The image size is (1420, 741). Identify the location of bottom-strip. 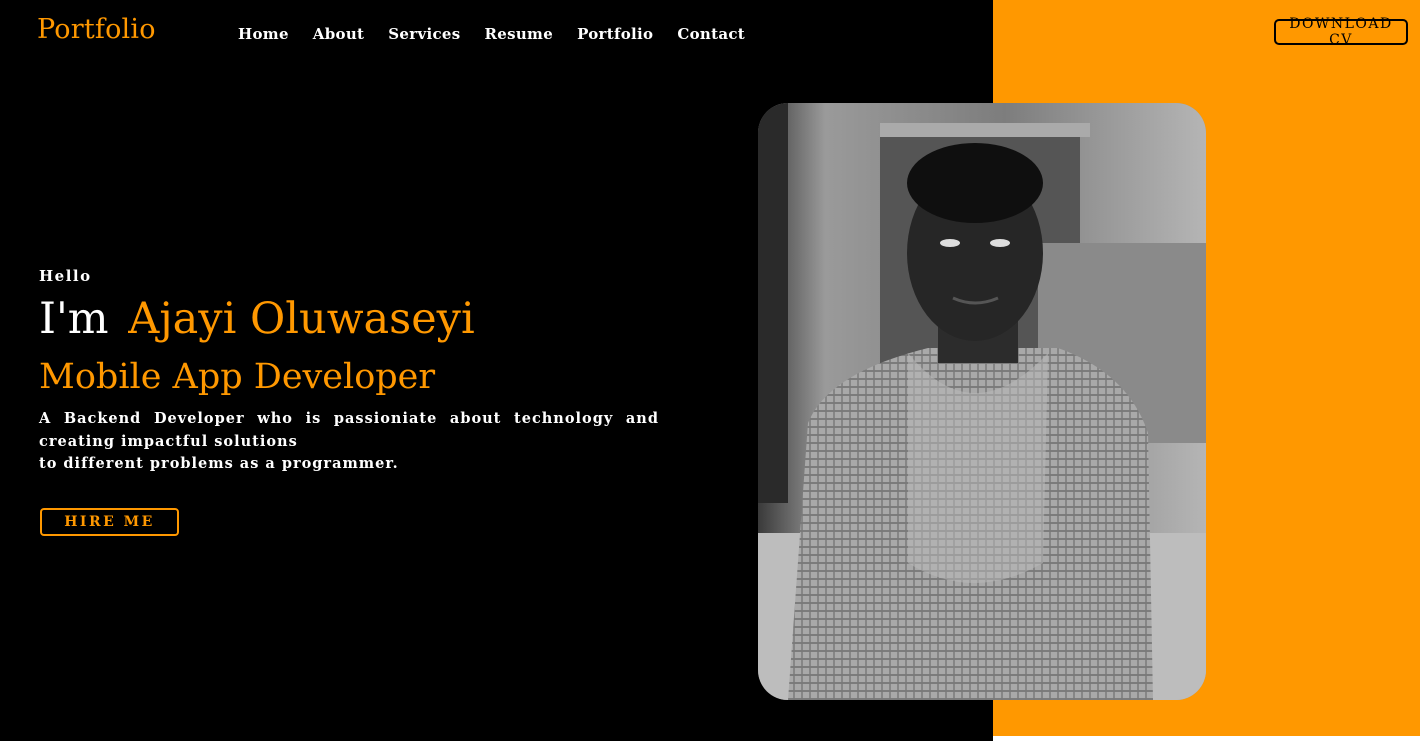
(1206, 738).